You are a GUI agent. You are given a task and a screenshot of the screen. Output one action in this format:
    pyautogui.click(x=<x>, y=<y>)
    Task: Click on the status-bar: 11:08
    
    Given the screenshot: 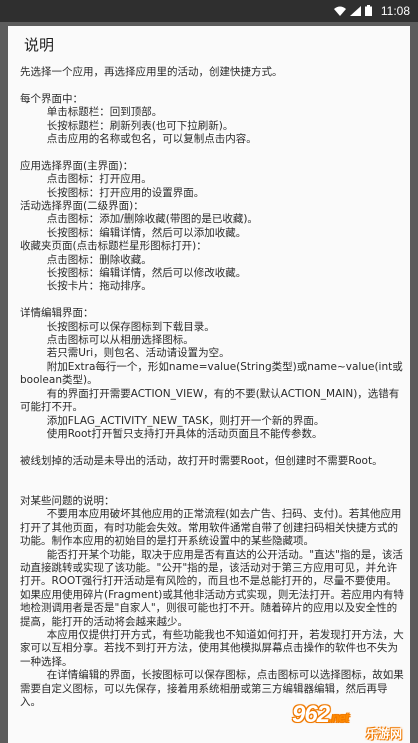 What is the action you would take?
    pyautogui.click(x=209, y=11)
    